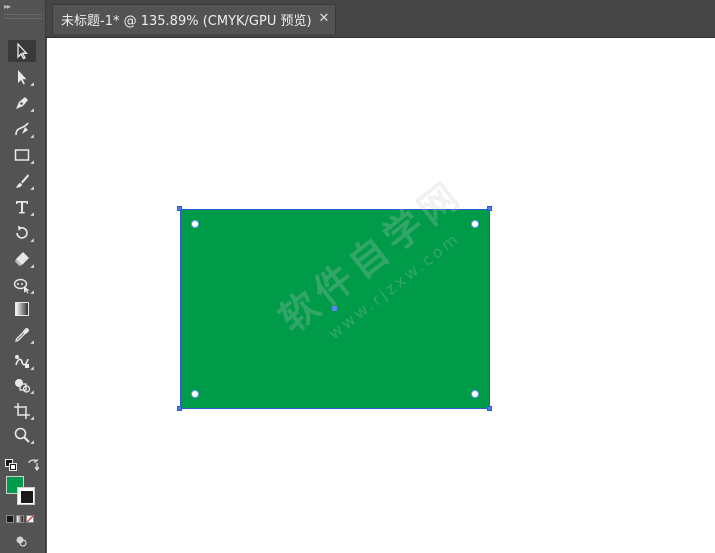  Describe the element at coordinates (33, 464) in the screenshot. I see `swap-fill-stroke-icon` at that location.